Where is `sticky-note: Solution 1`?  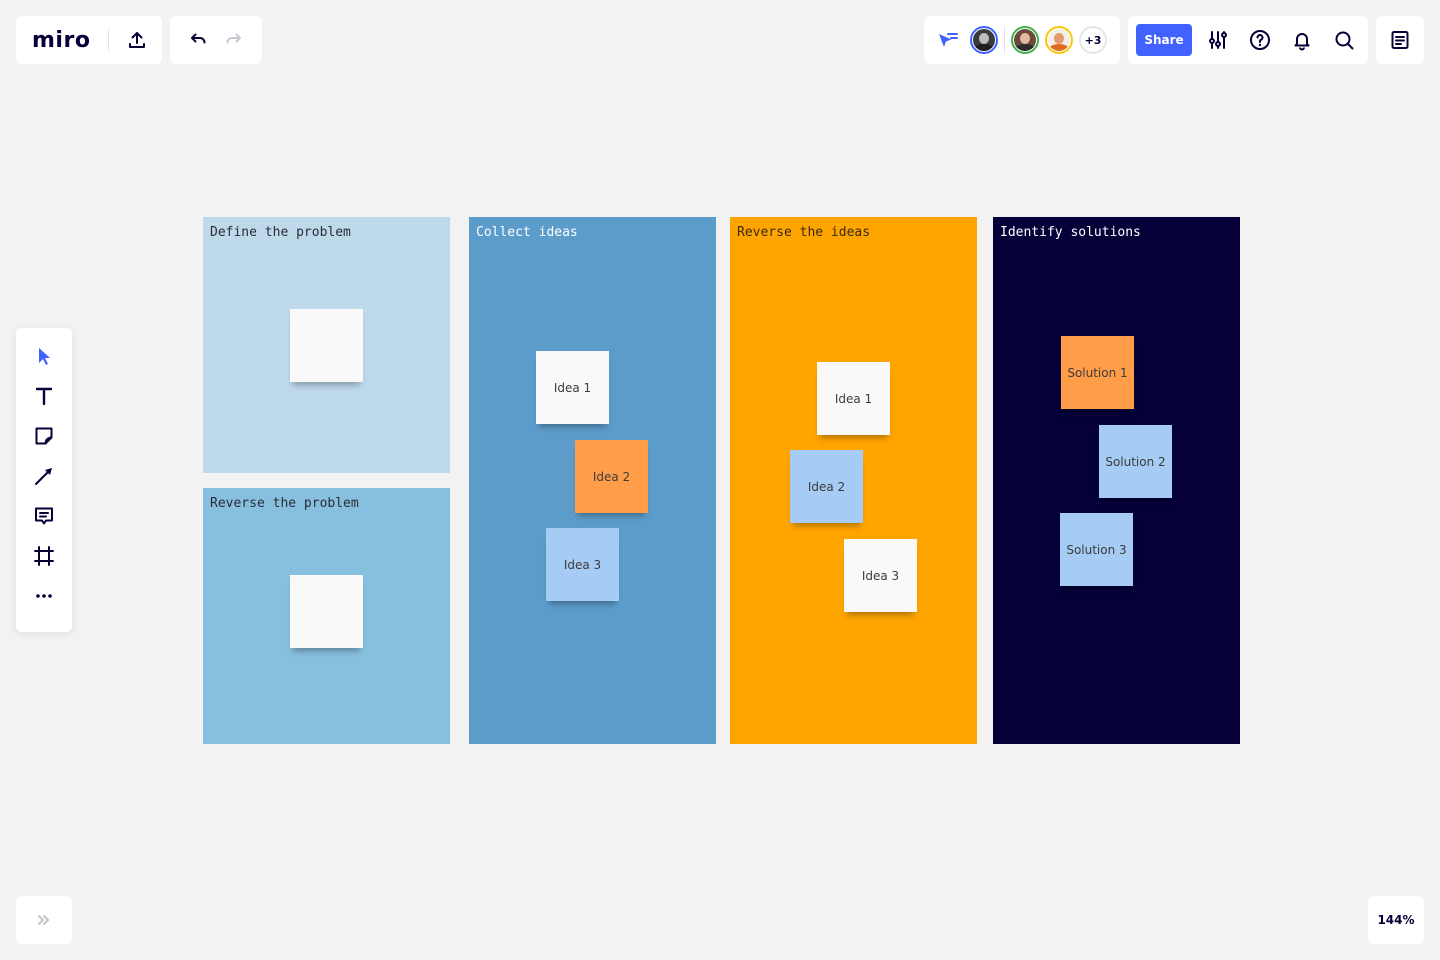
sticky-note: Solution 1 is located at coordinates (1097, 372).